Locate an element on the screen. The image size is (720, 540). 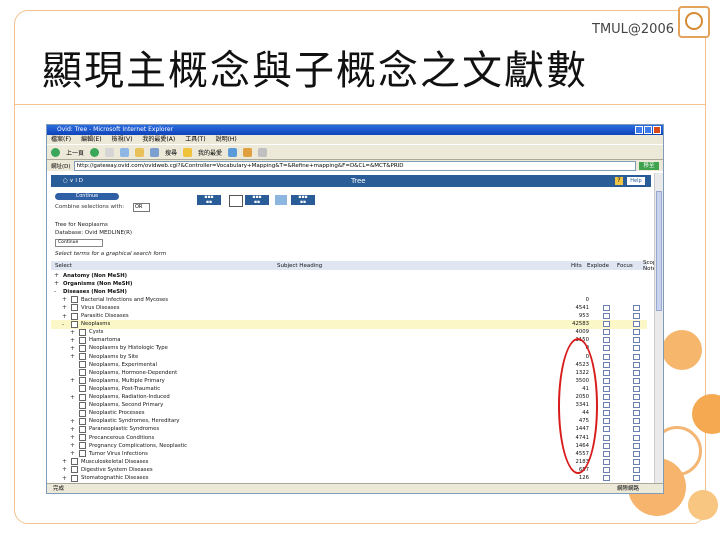
go-button: 移至 is located at coordinates (649, 165).